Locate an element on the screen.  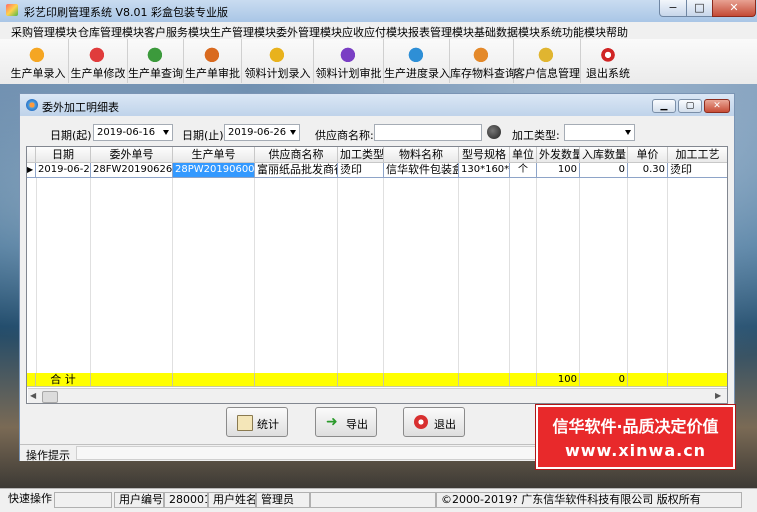
column-header: 生产单号 is located at coordinates (214, 155).